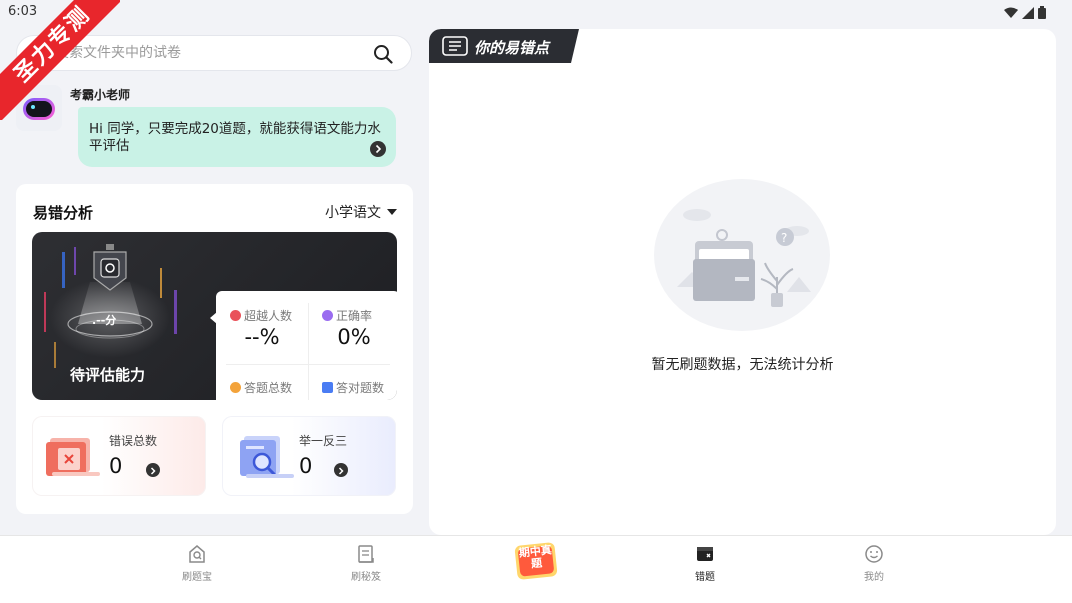 This screenshot has height=603, width=1072. What do you see at coordinates (262, 337) in the screenshot?
I see `stat-value: --%` at bounding box center [262, 337].